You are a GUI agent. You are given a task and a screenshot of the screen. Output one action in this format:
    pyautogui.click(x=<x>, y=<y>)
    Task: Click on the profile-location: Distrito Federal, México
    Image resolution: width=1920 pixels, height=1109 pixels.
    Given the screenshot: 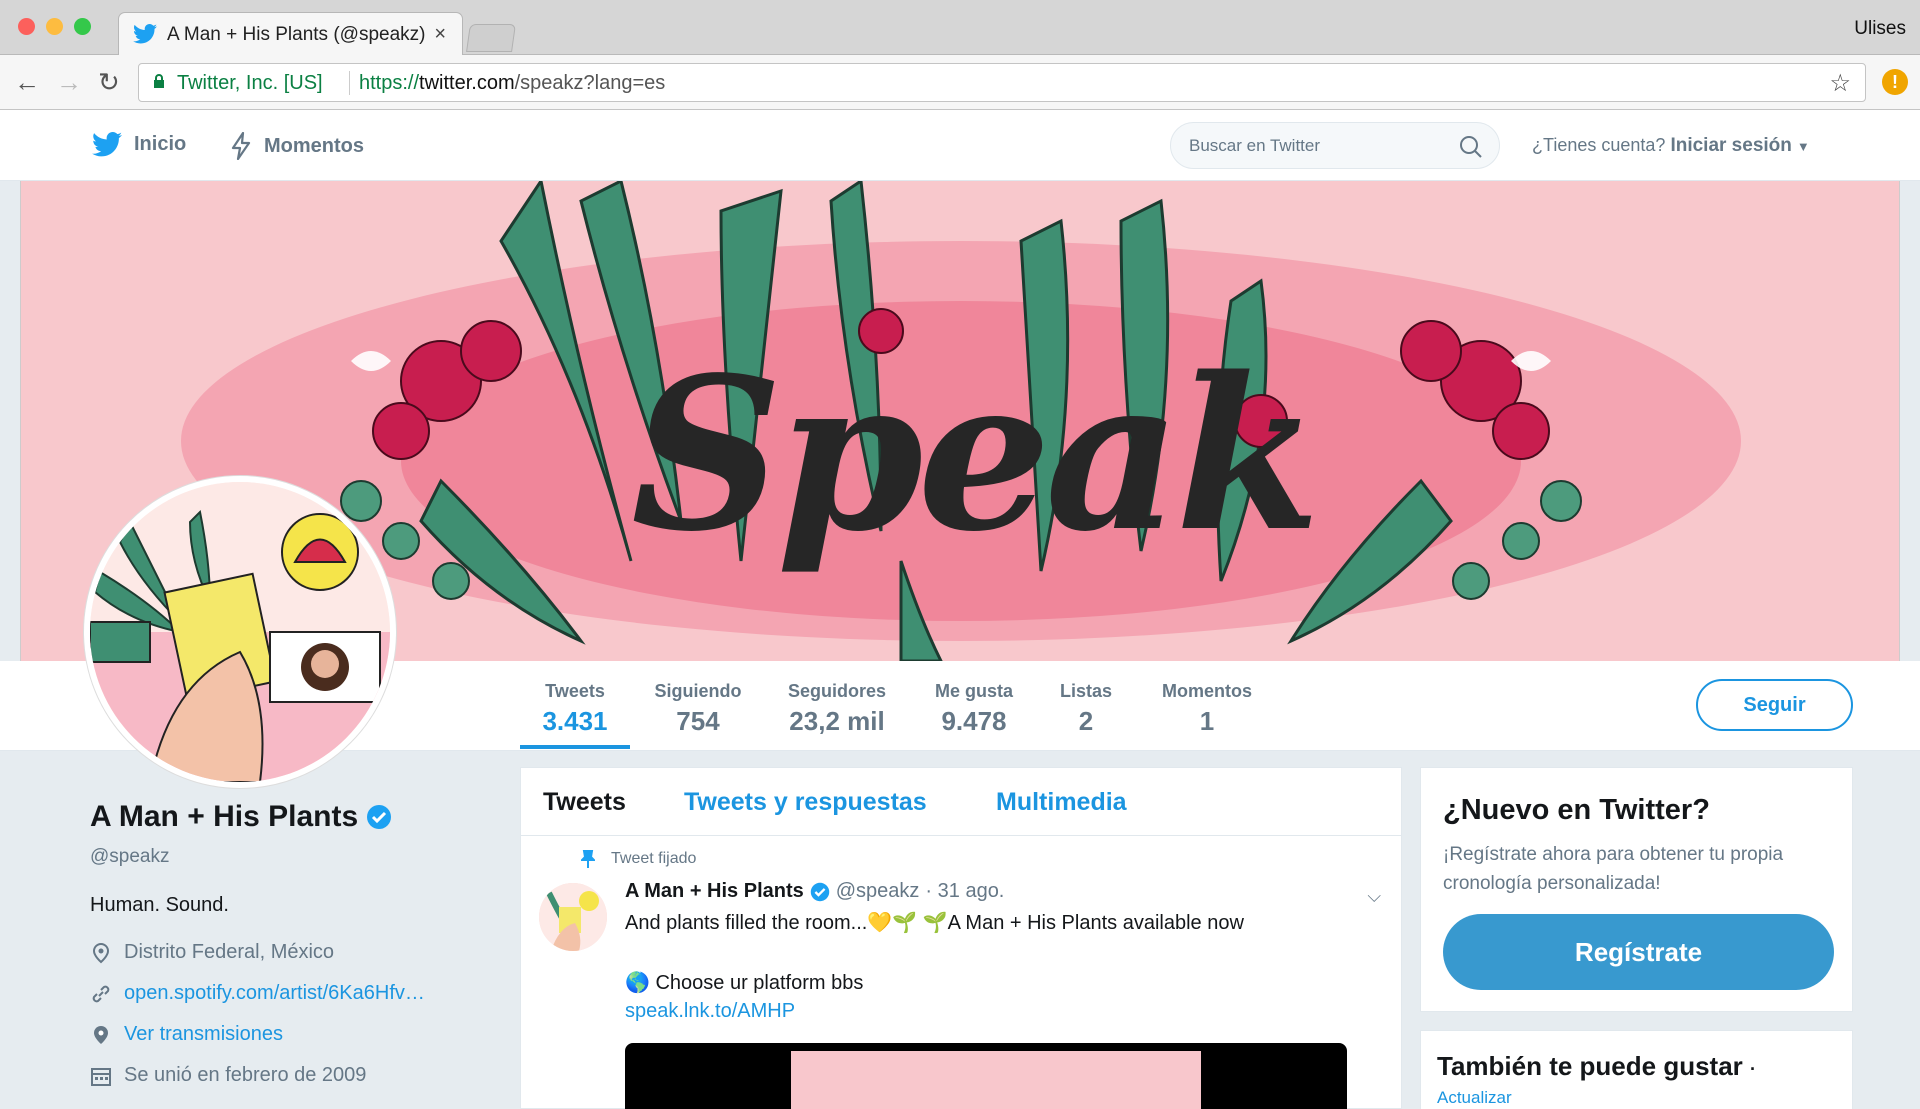 What is the action you would take?
    pyautogui.click(x=290, y=952)
    